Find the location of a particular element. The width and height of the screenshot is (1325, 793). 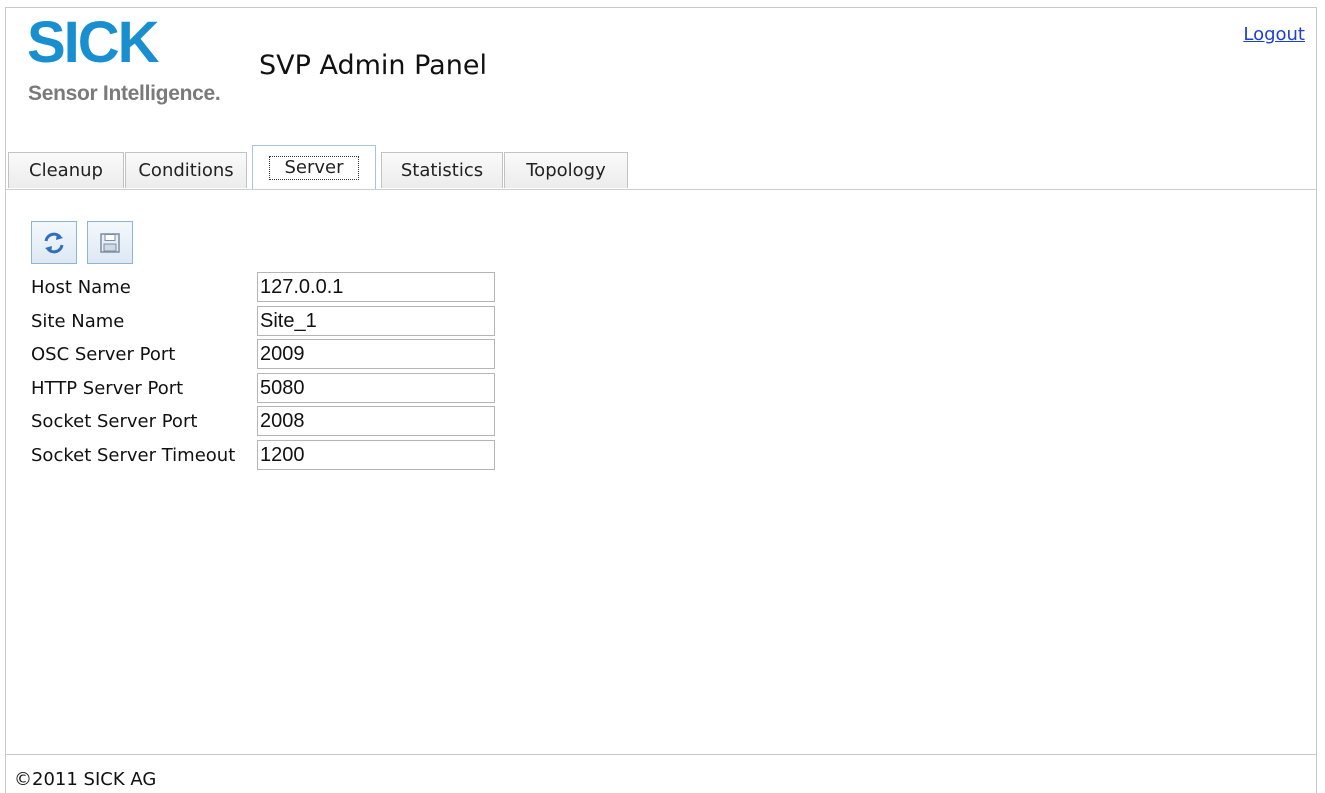

tab-topology: Topology is located at coordinates (566, 170).